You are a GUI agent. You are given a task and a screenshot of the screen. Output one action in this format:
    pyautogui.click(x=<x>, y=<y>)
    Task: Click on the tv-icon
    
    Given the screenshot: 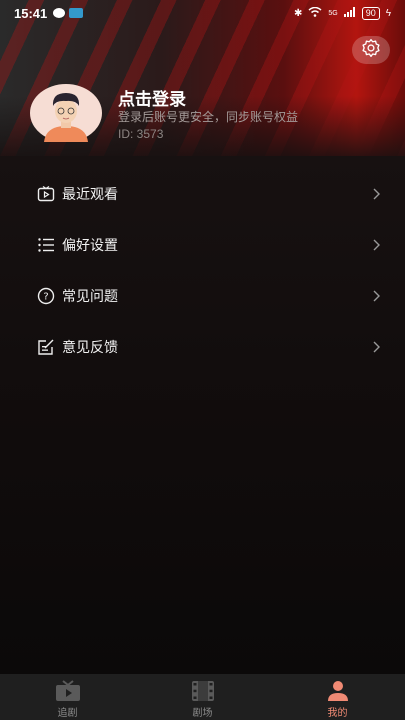 What is the action you would take?
    pyautogui.click(x=68, y=691)
    